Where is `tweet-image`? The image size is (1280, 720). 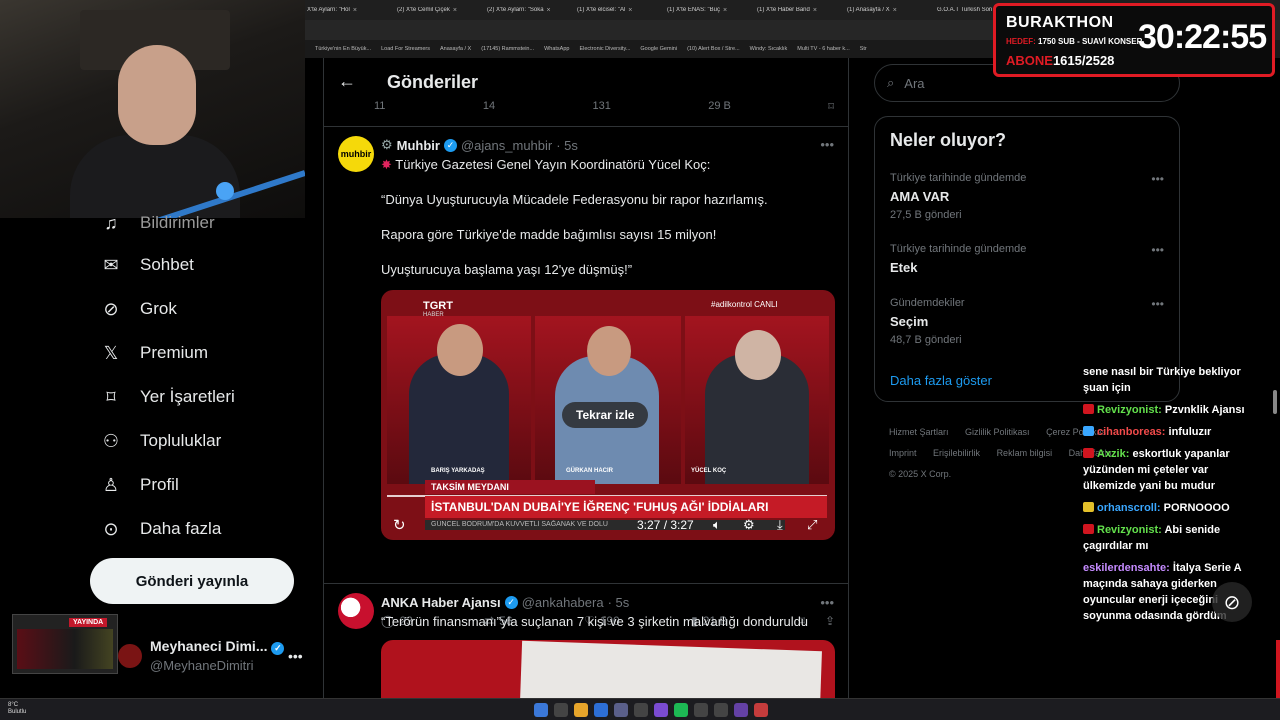
tweet-image is located at coordinates (608, 669).